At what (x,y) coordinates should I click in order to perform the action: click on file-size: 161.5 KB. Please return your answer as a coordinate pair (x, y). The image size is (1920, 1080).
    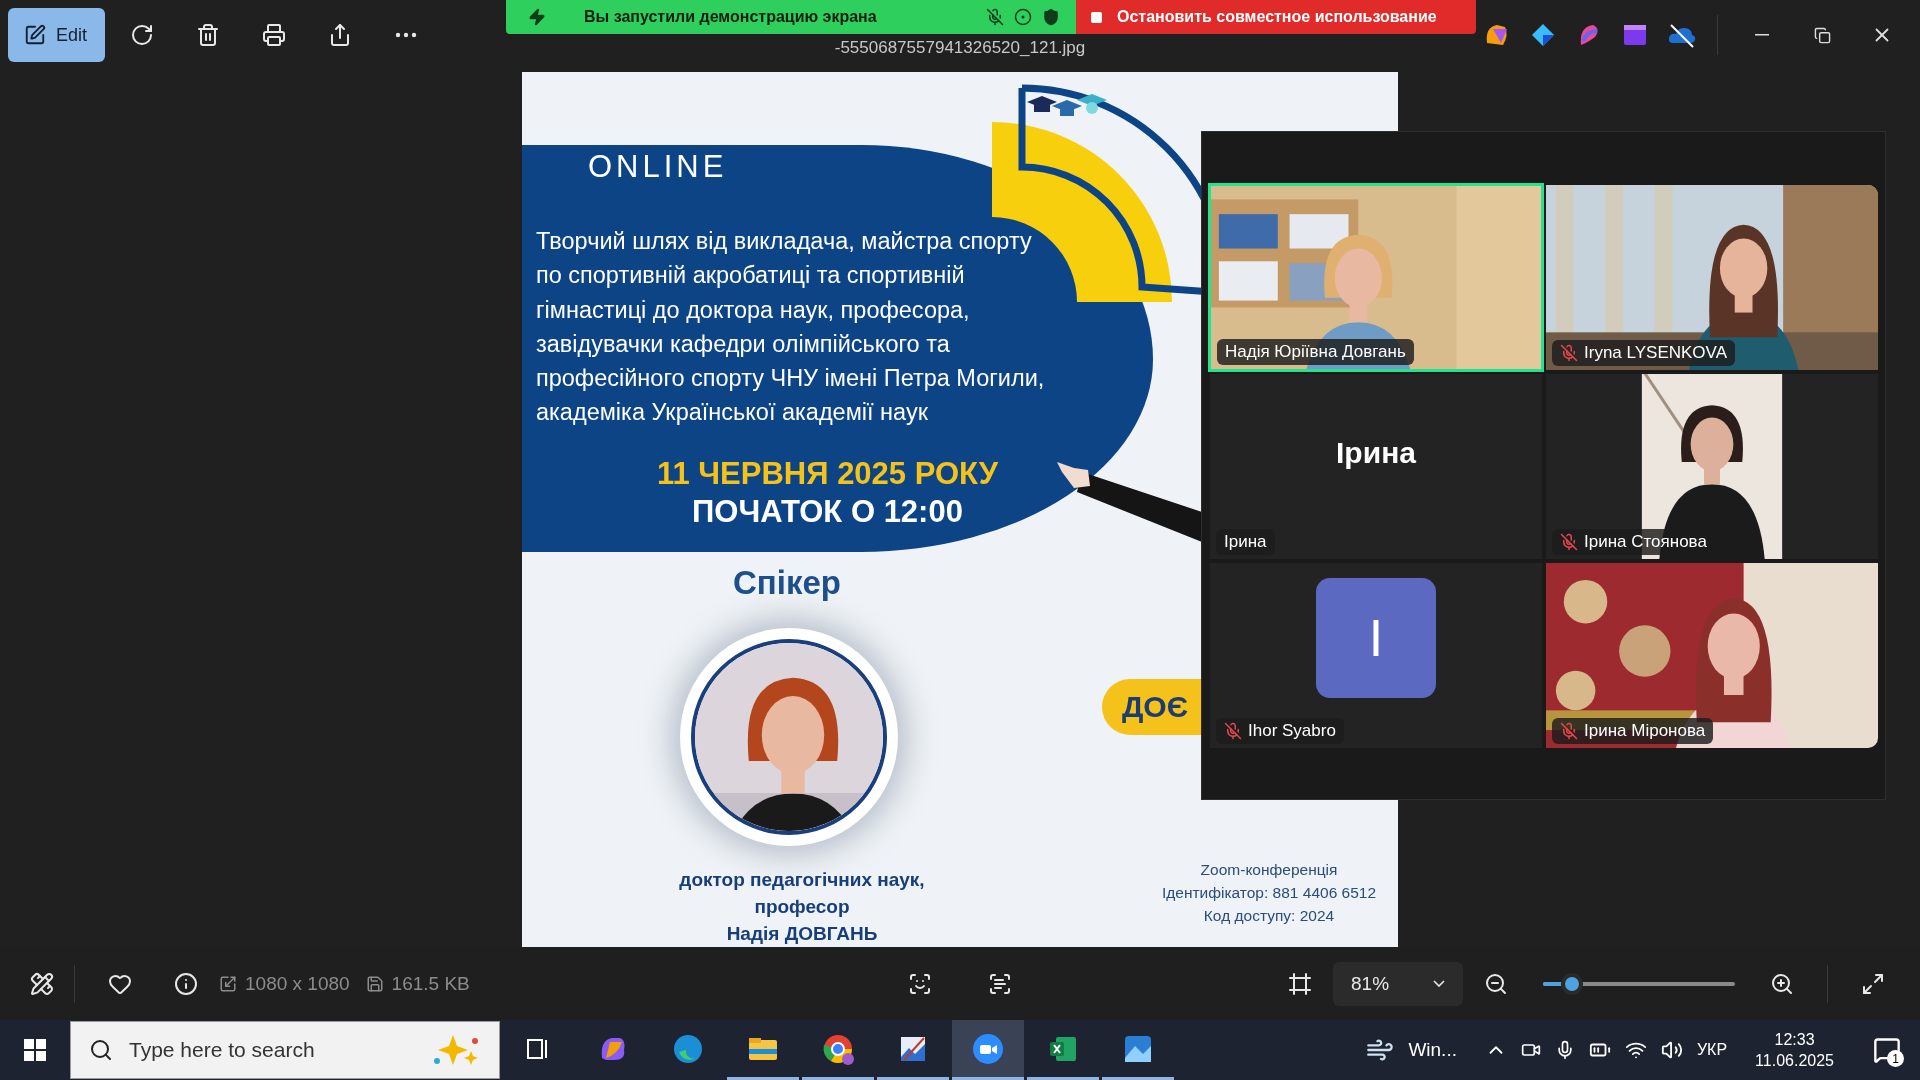
    Looking at the image, I should click on (430, 983).